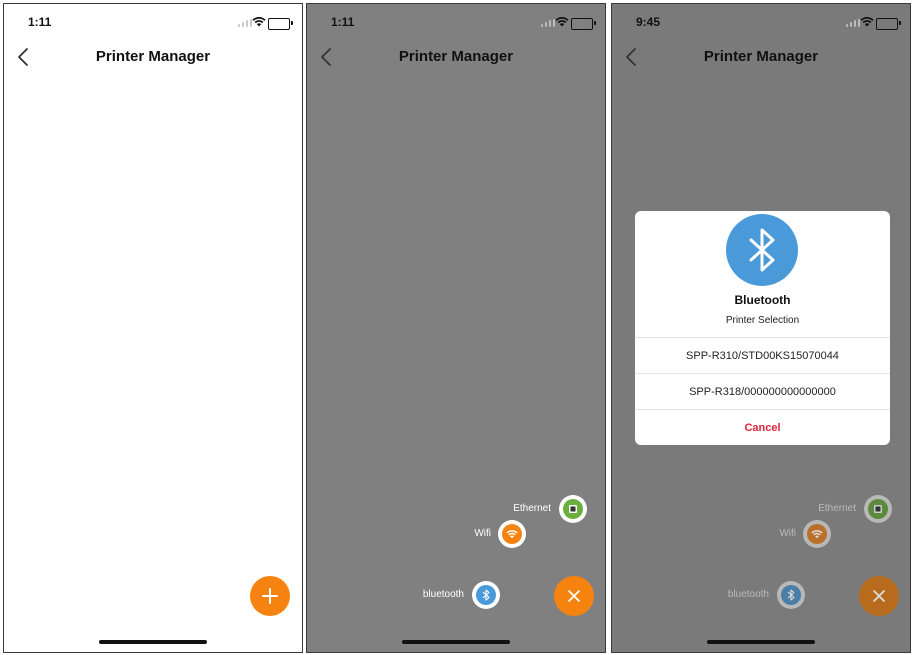 Image resolution: width=915 pixels, height=655 pixels. Describe the element at coordinates (648, 22) in the screenshot. I see `status-time: 9:45` at that location.